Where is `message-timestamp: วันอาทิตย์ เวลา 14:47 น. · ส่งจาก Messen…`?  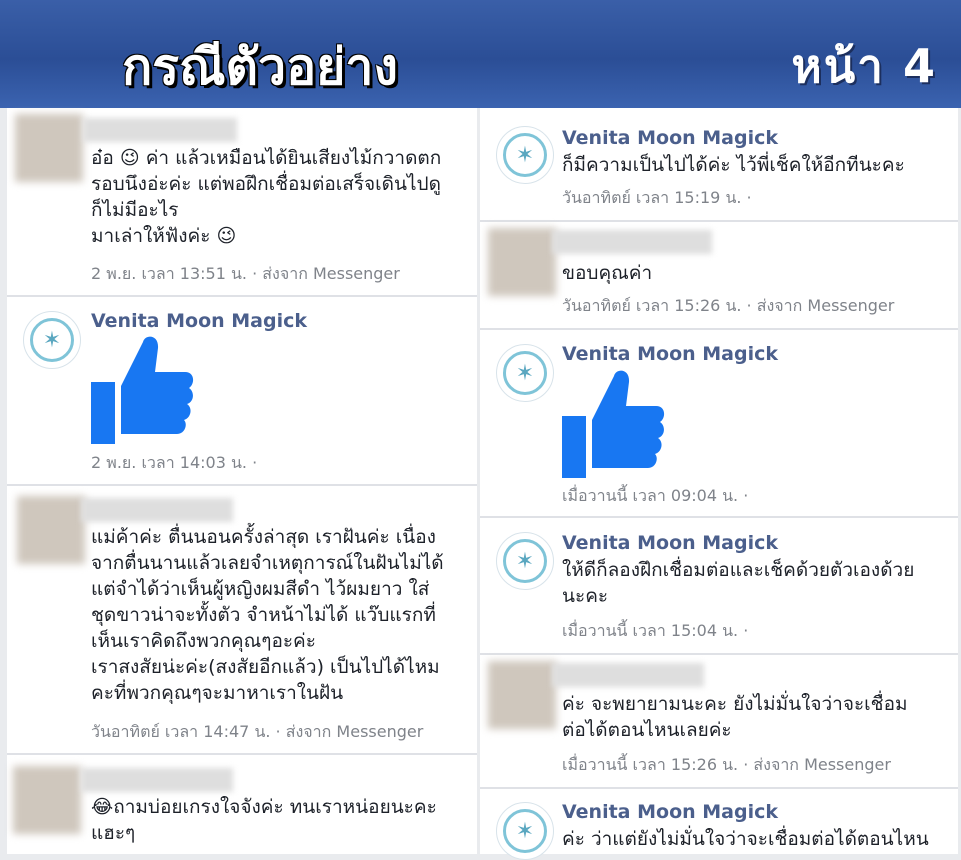
message-timestamp: วันอาทิตย์ เวลา 14:47 น. · ส่งจาก Messen… is located at coordinates (257, 732).